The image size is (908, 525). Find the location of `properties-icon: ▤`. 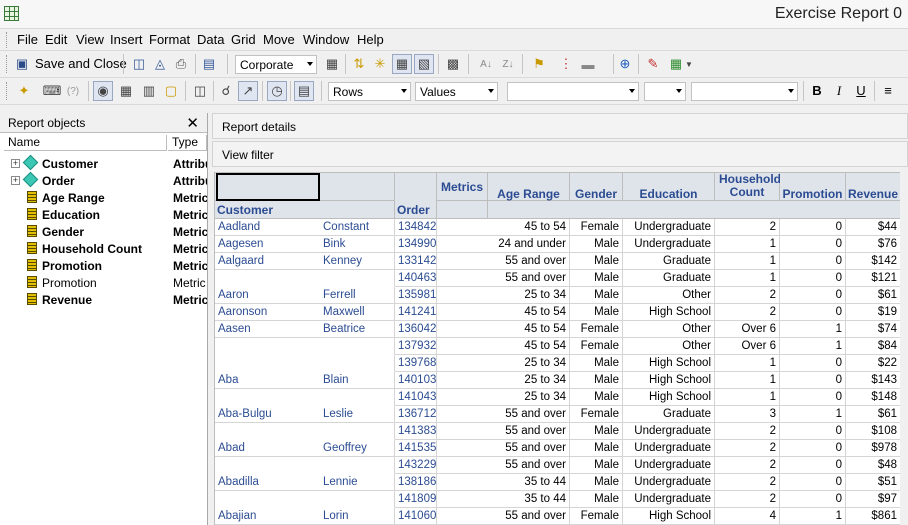

properties-icon: ▤ is located at coordinates (209, 64).